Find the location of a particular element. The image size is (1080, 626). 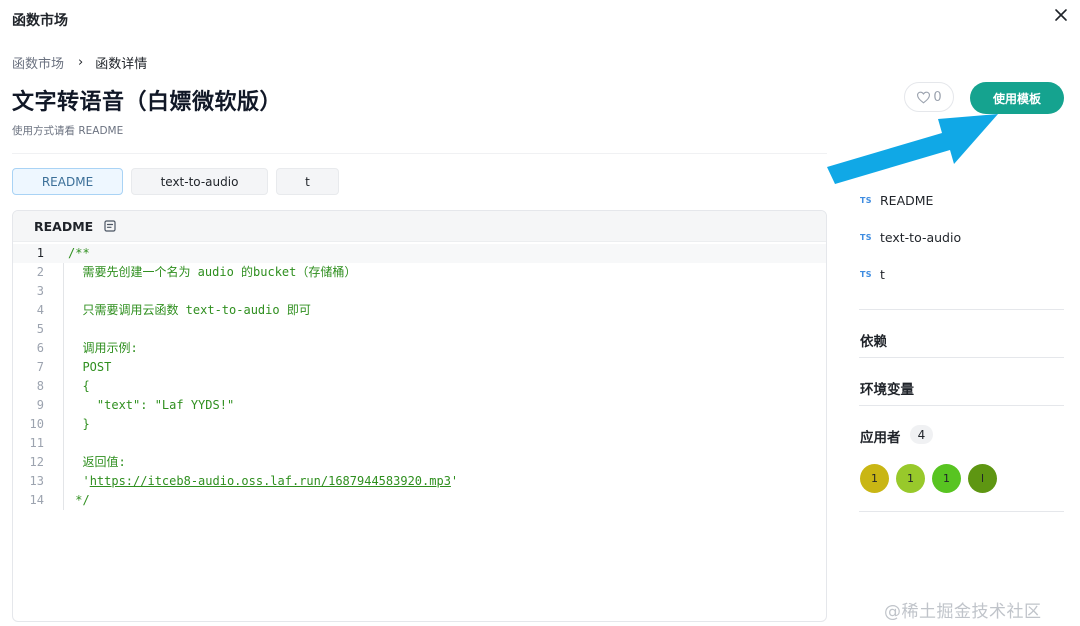

page-subtitle: 使用方式请看 README is located at coordinates (68, 131).